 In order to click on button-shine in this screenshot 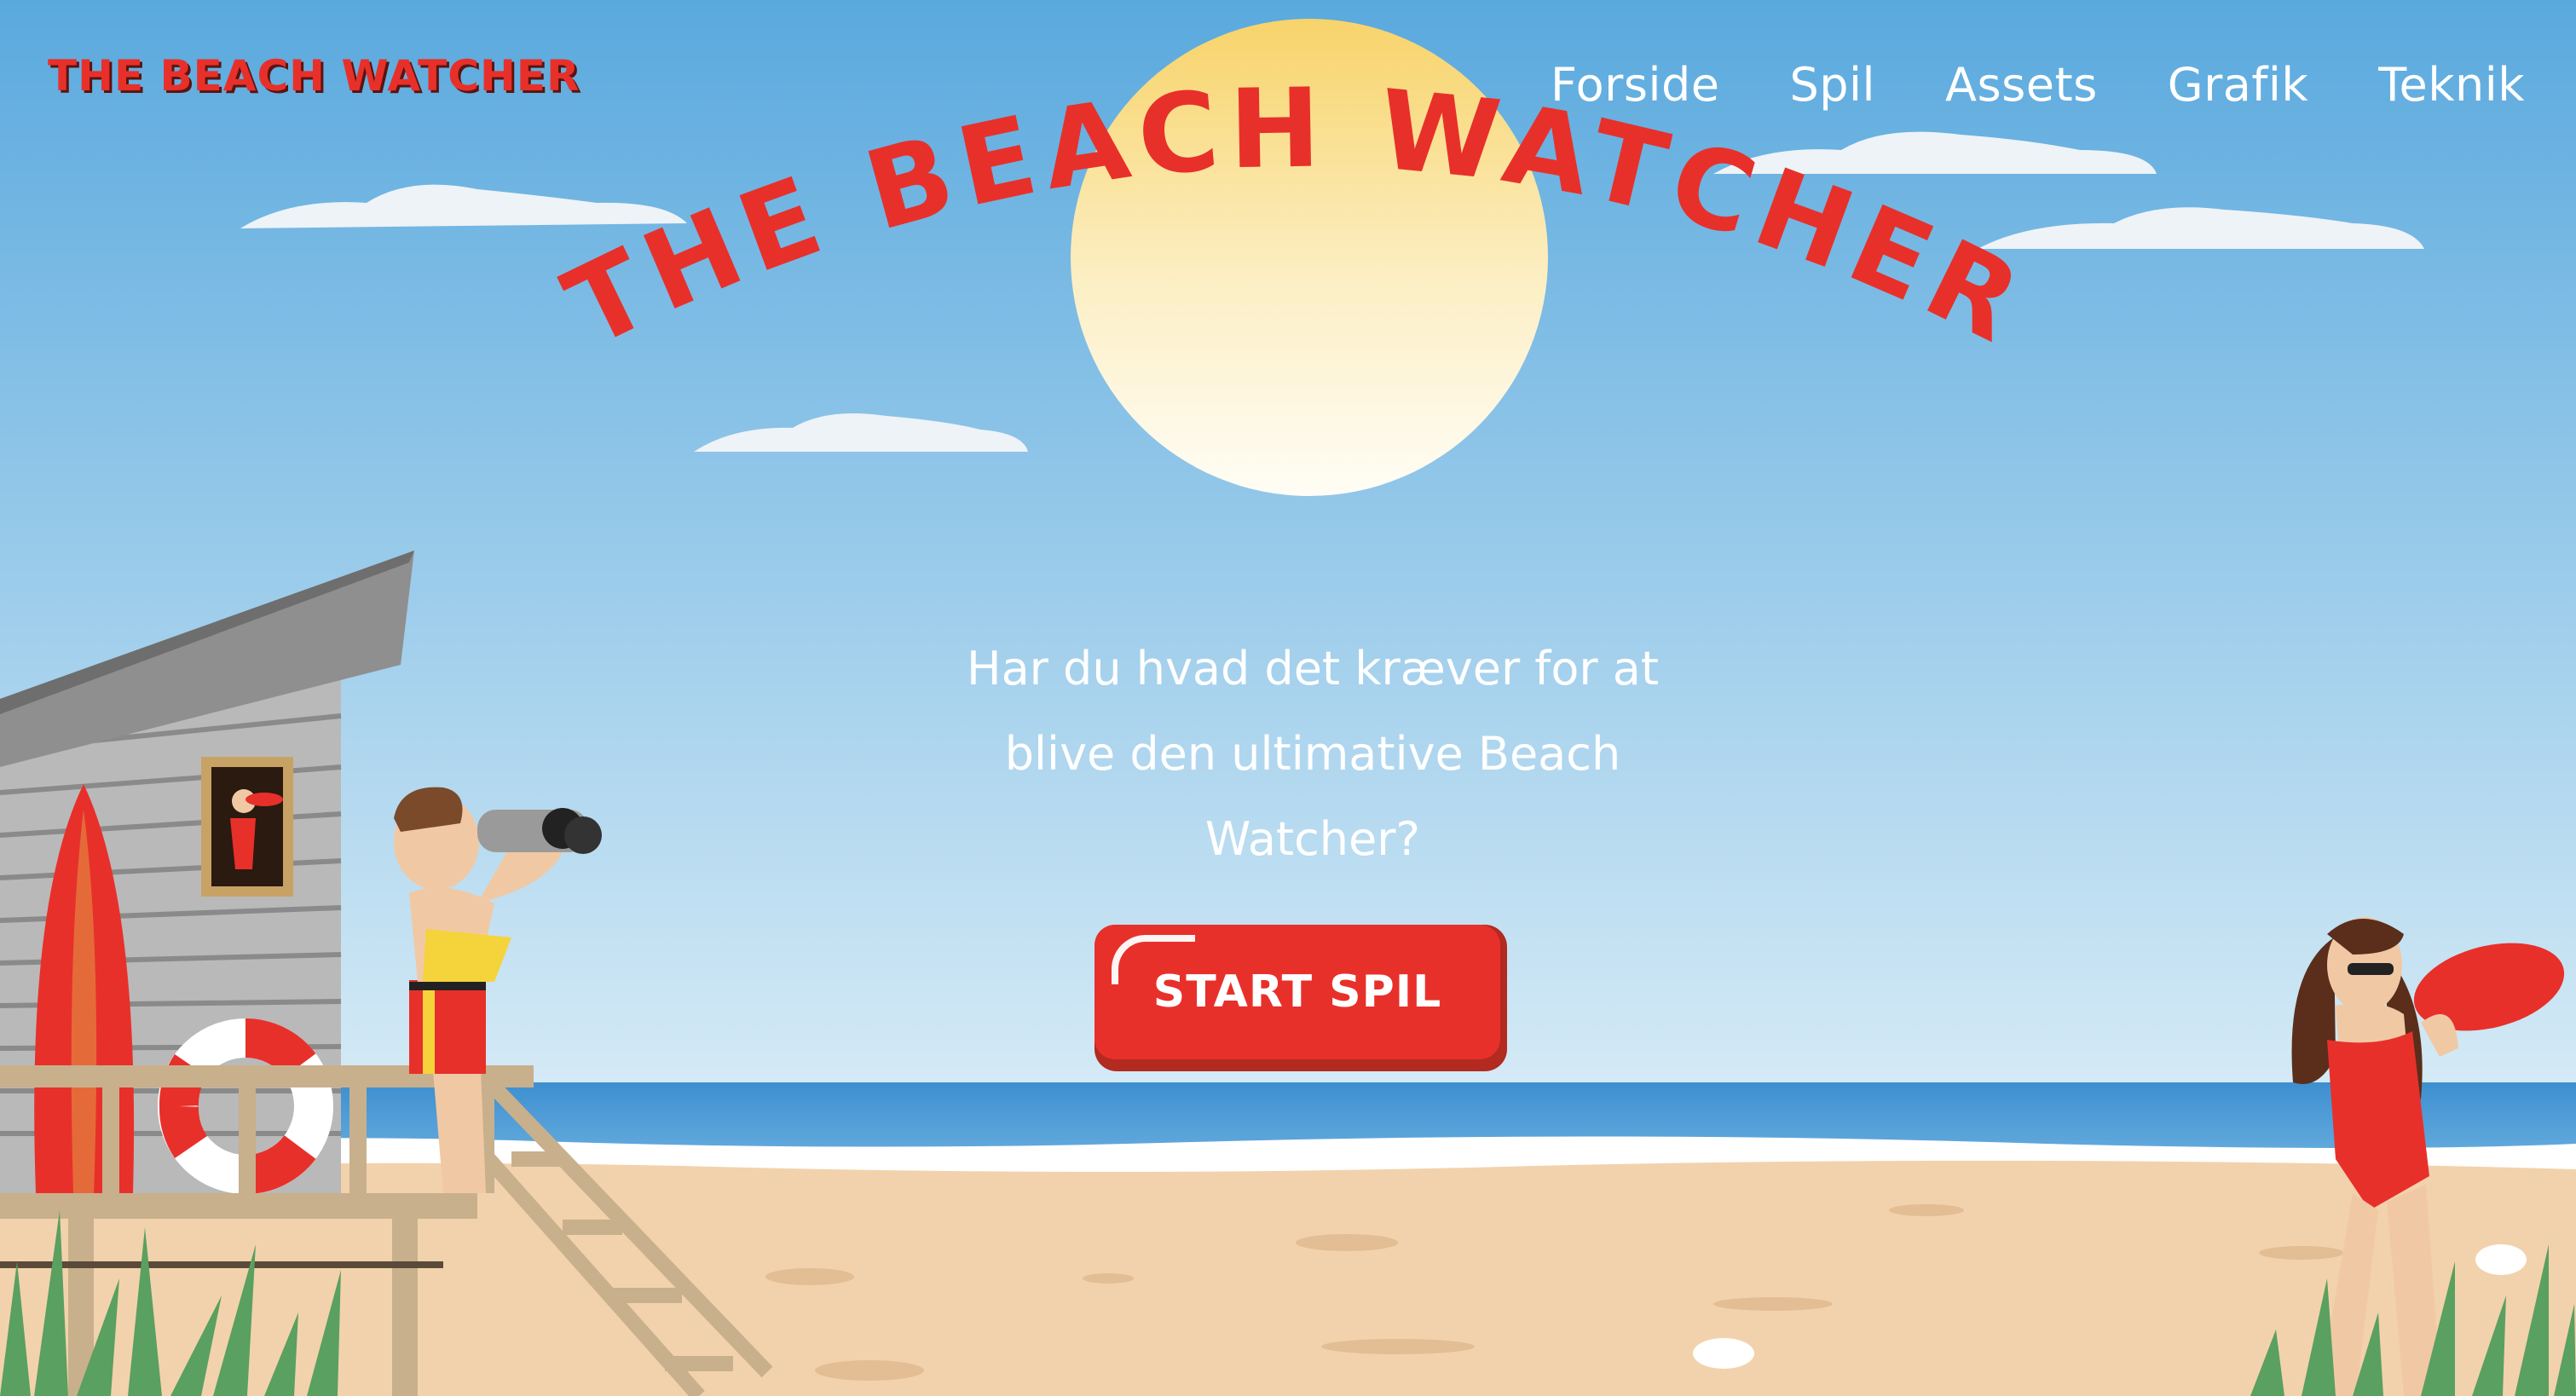, I will do `click(1153, 959)`.